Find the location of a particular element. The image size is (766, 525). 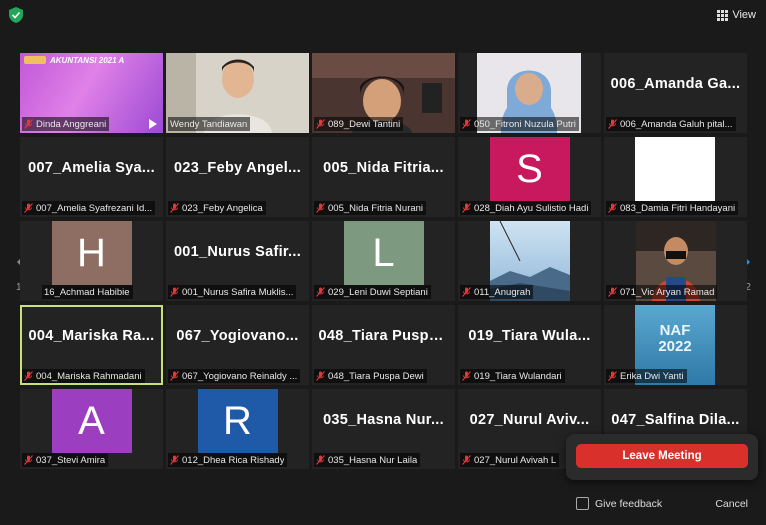

participant-name-bar: 027_Nurul Avivah L is located at coordinates (510, 460).